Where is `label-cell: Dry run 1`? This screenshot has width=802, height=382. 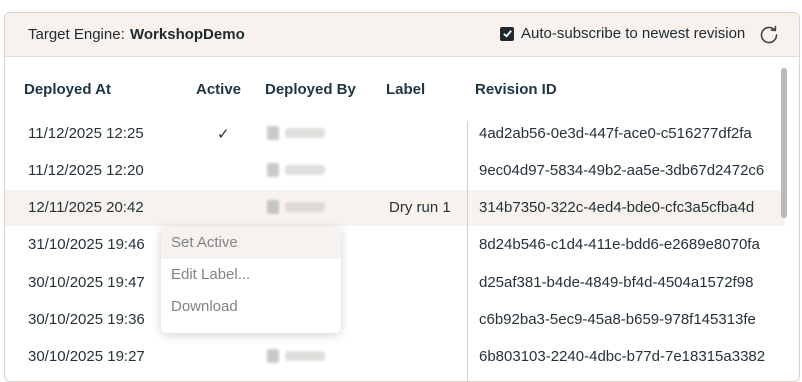
label-cell: Dry run 1 is located at coordinates (420, 207).